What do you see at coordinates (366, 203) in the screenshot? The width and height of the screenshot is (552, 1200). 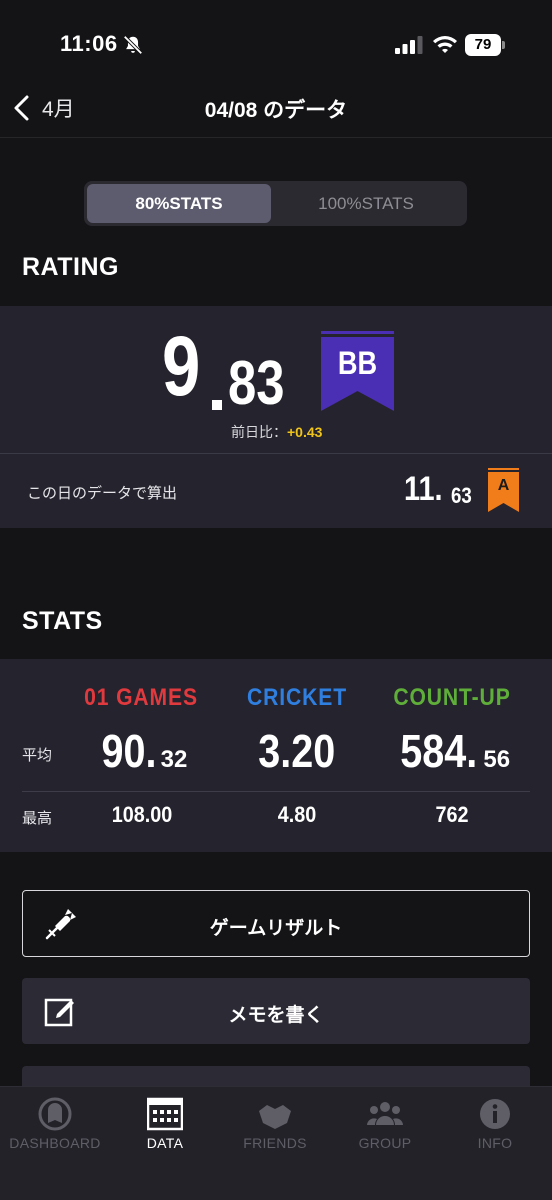 I see `toggle-100-stats: 100%STATS` at bounding box center [366, 203].